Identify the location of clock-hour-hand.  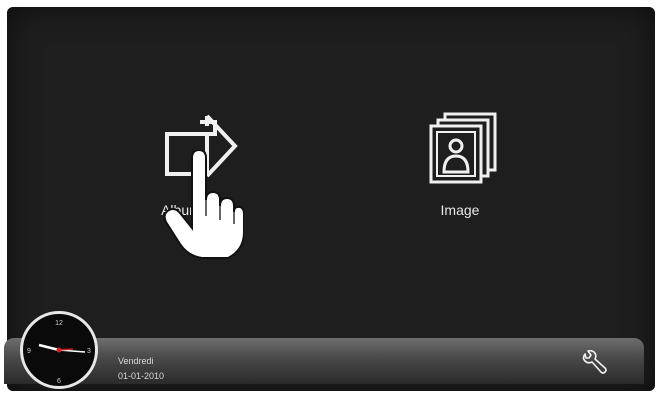
(49, 347).